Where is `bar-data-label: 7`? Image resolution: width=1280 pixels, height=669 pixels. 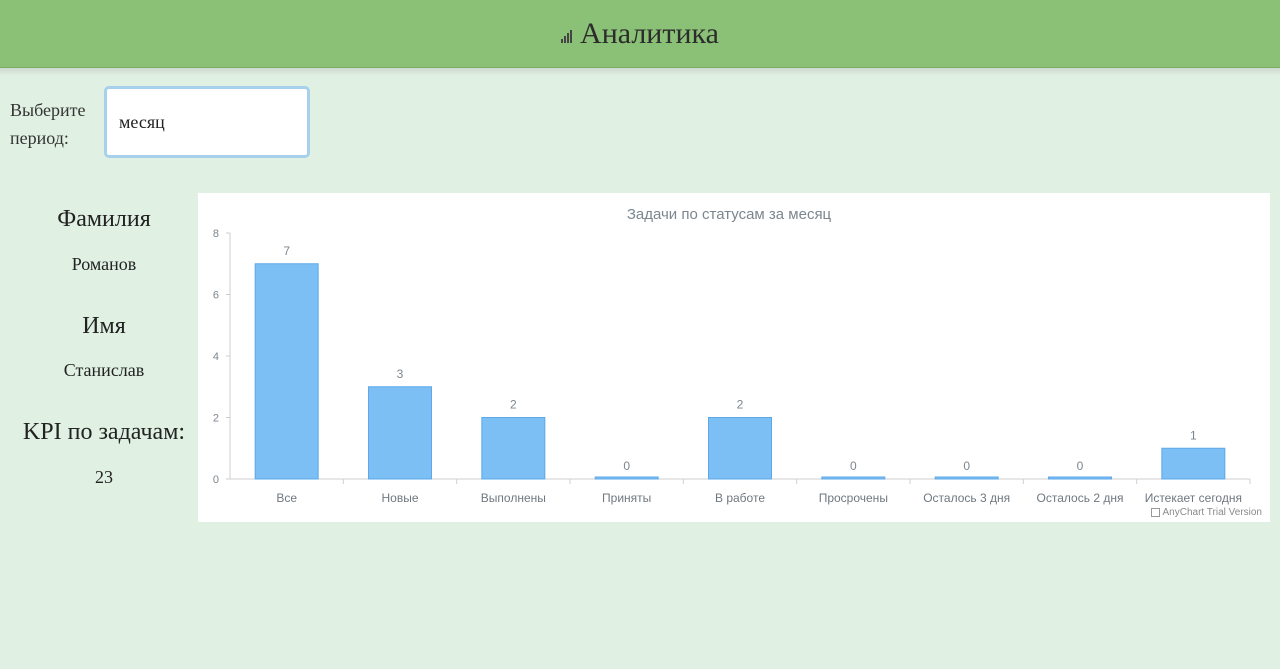 bar-data-label: 7 is located at coordinates (286, 251).